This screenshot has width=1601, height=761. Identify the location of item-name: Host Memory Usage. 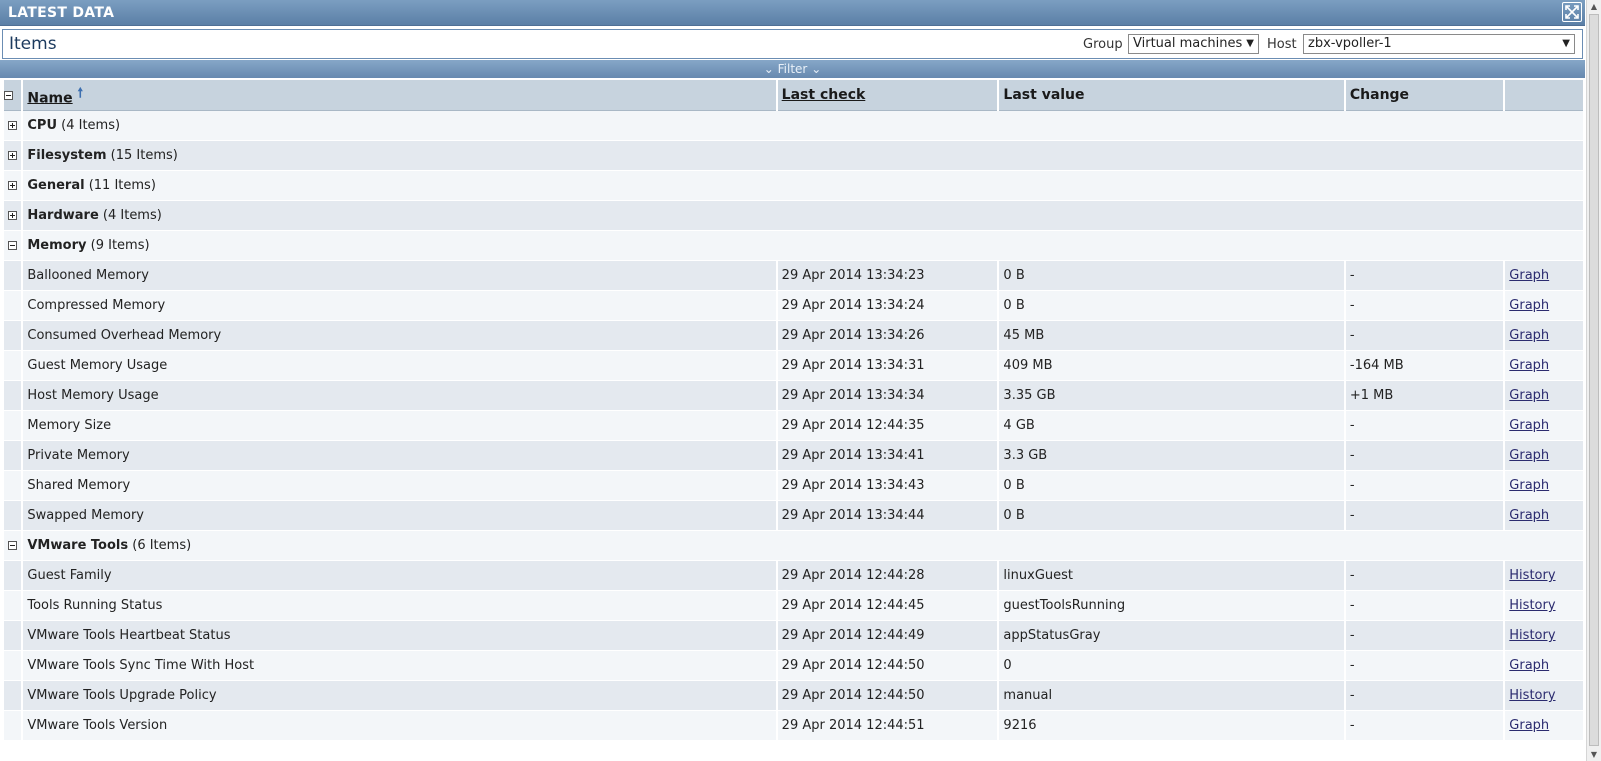
(399, 396).